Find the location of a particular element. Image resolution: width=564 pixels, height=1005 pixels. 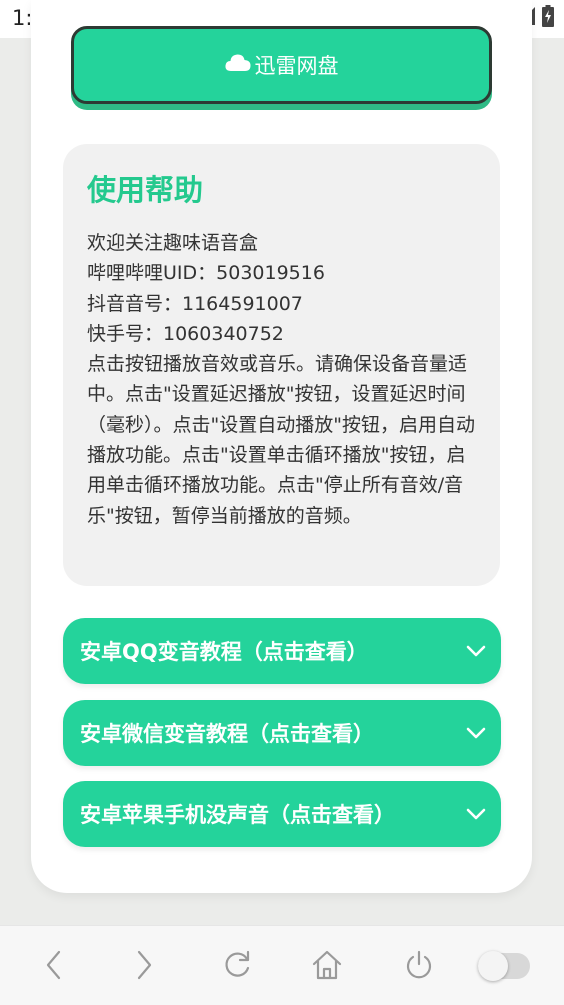

battery-charging-icon is located at coordinates (548, 18).